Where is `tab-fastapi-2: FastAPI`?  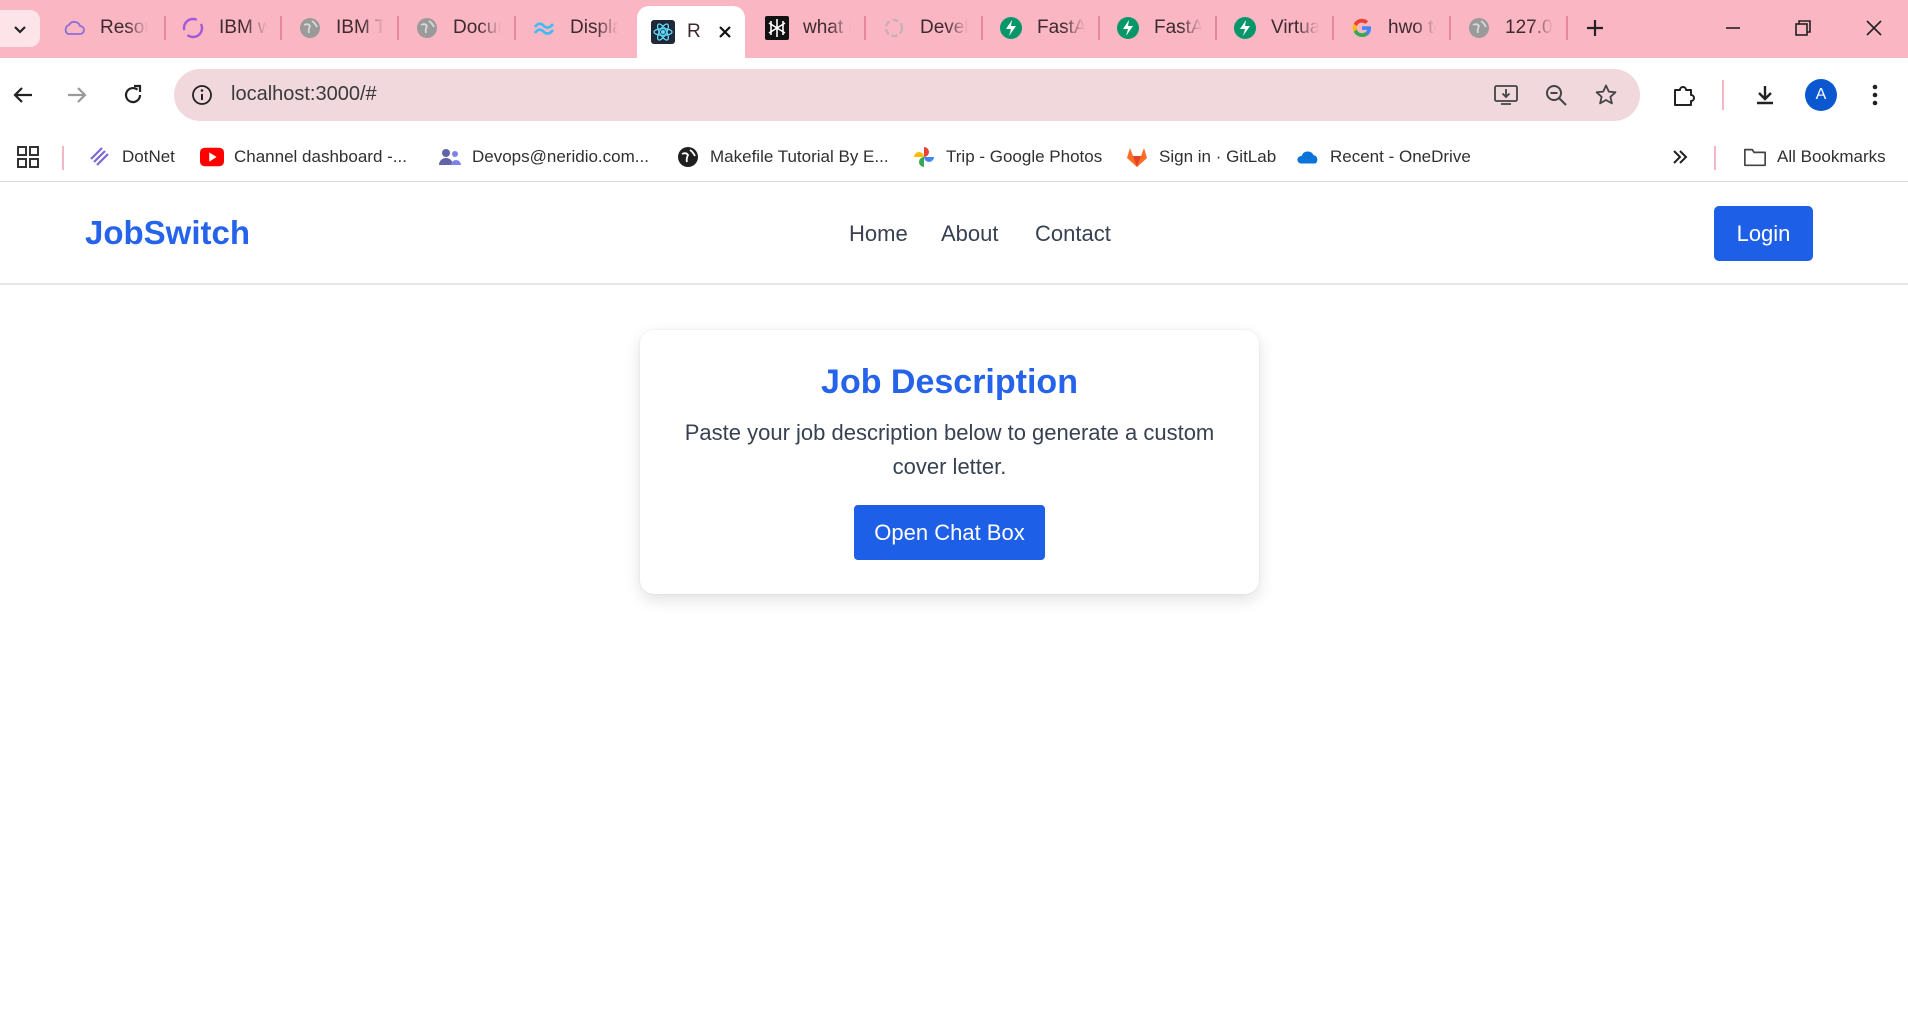 tab-fastapi-2: FastAPI is located at coordinates (1158, 28).